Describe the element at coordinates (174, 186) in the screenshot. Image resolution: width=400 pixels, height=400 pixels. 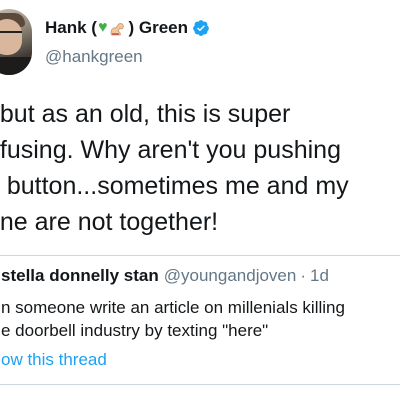
I see `tweet-text-line: e button...sometimes me and my` at that location.